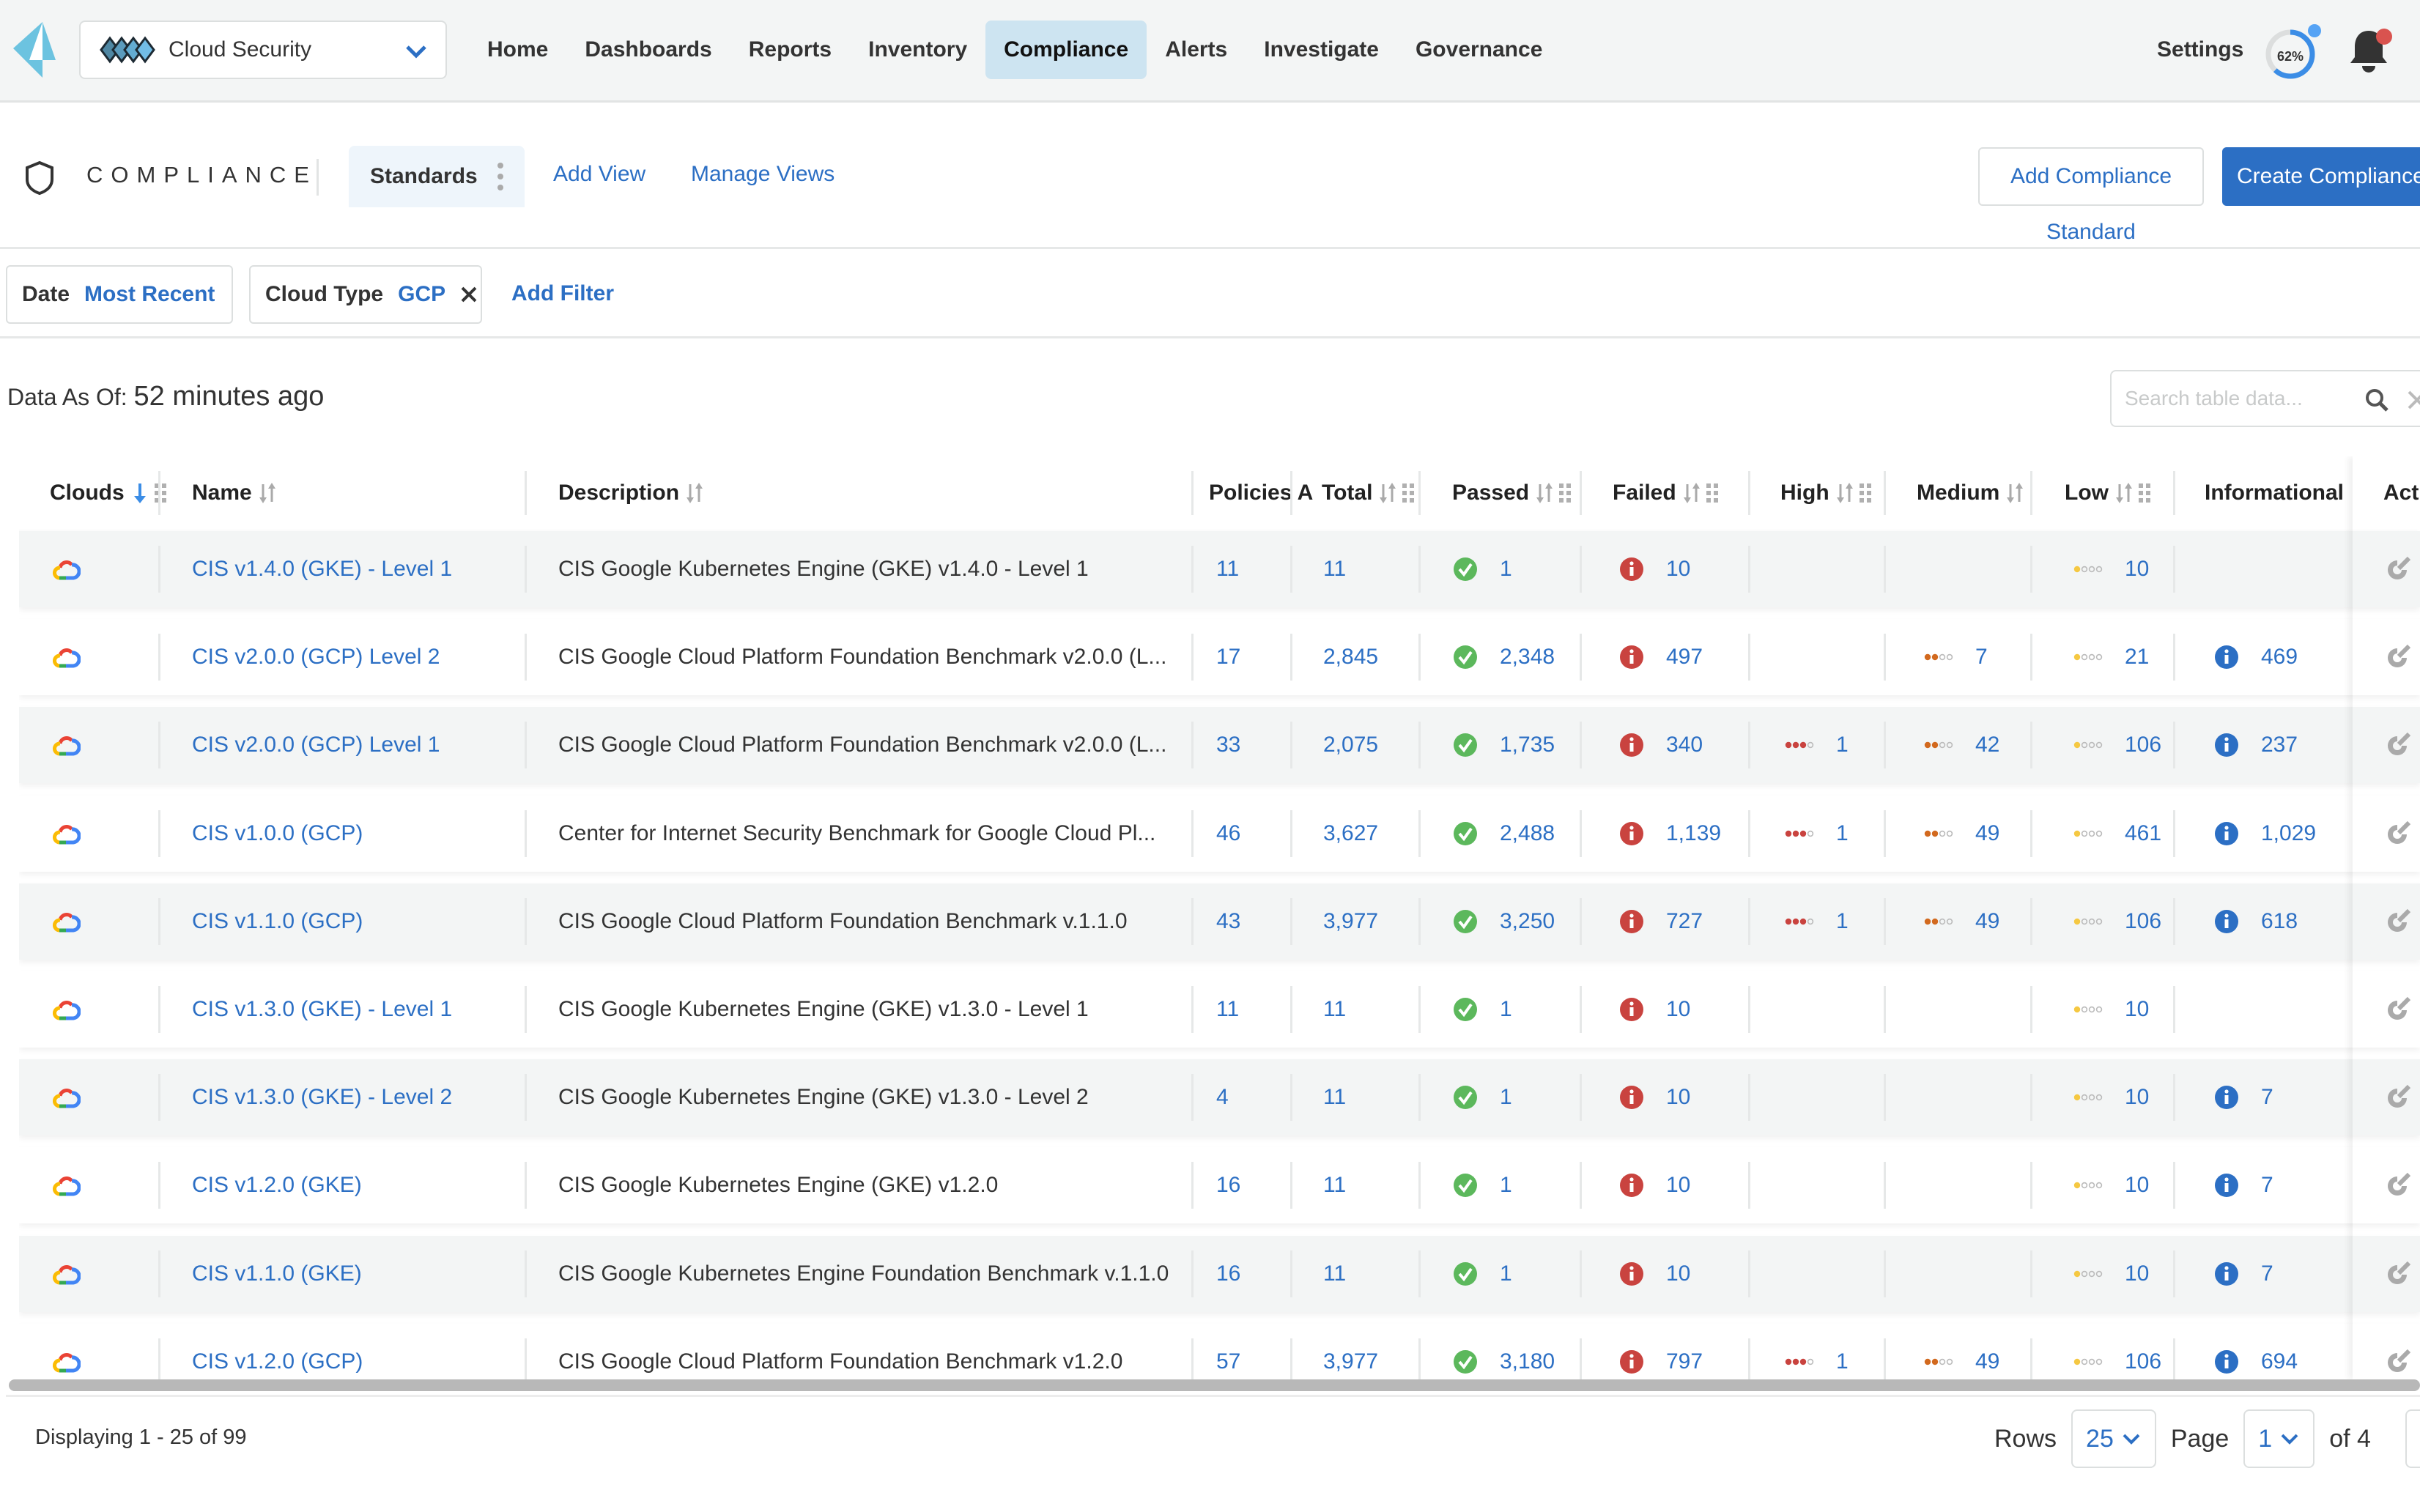 The height and width of the screenshot is (1512, 2420). What do you see at coordinates (1228, 833) in the screenshot?
I see `cell-value: 46` at bounding box center [1228, 833].